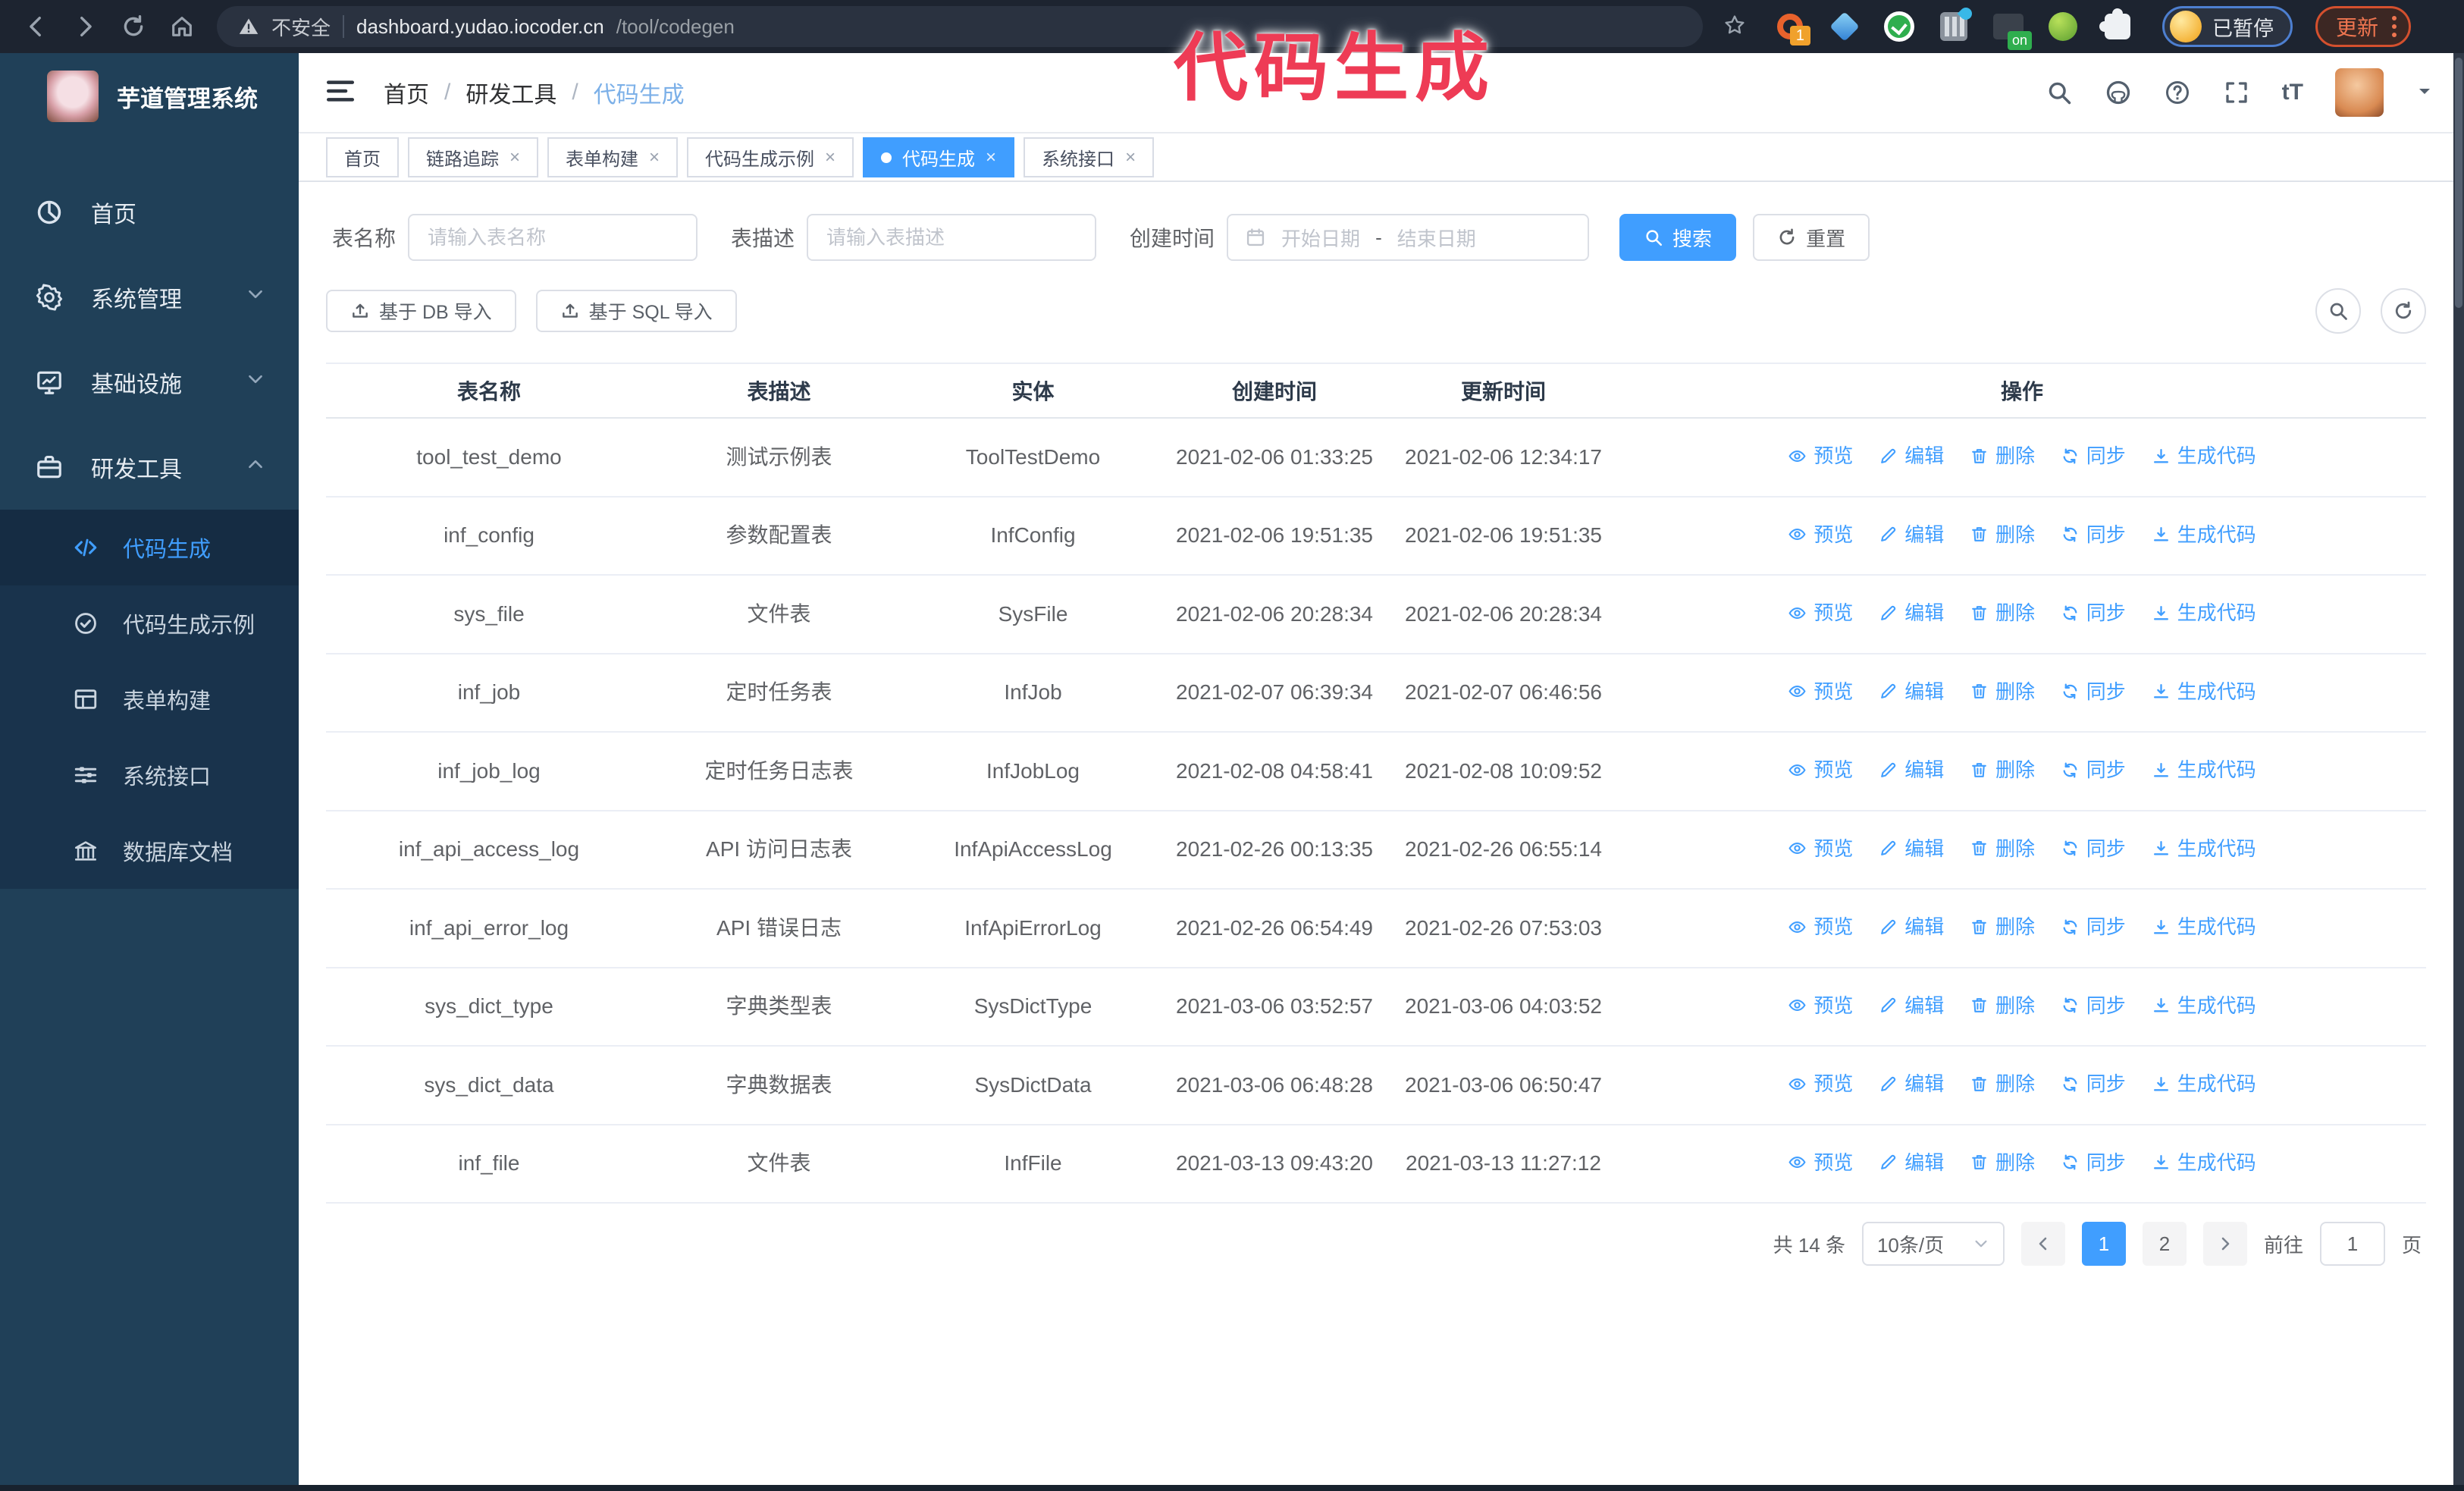 The width and height of the screenshot is (2464, 1491). What do you see at coordinates (2062, 26) in the screenshot?
I see `extension-green-frog` at bounding box center [2062, 26].